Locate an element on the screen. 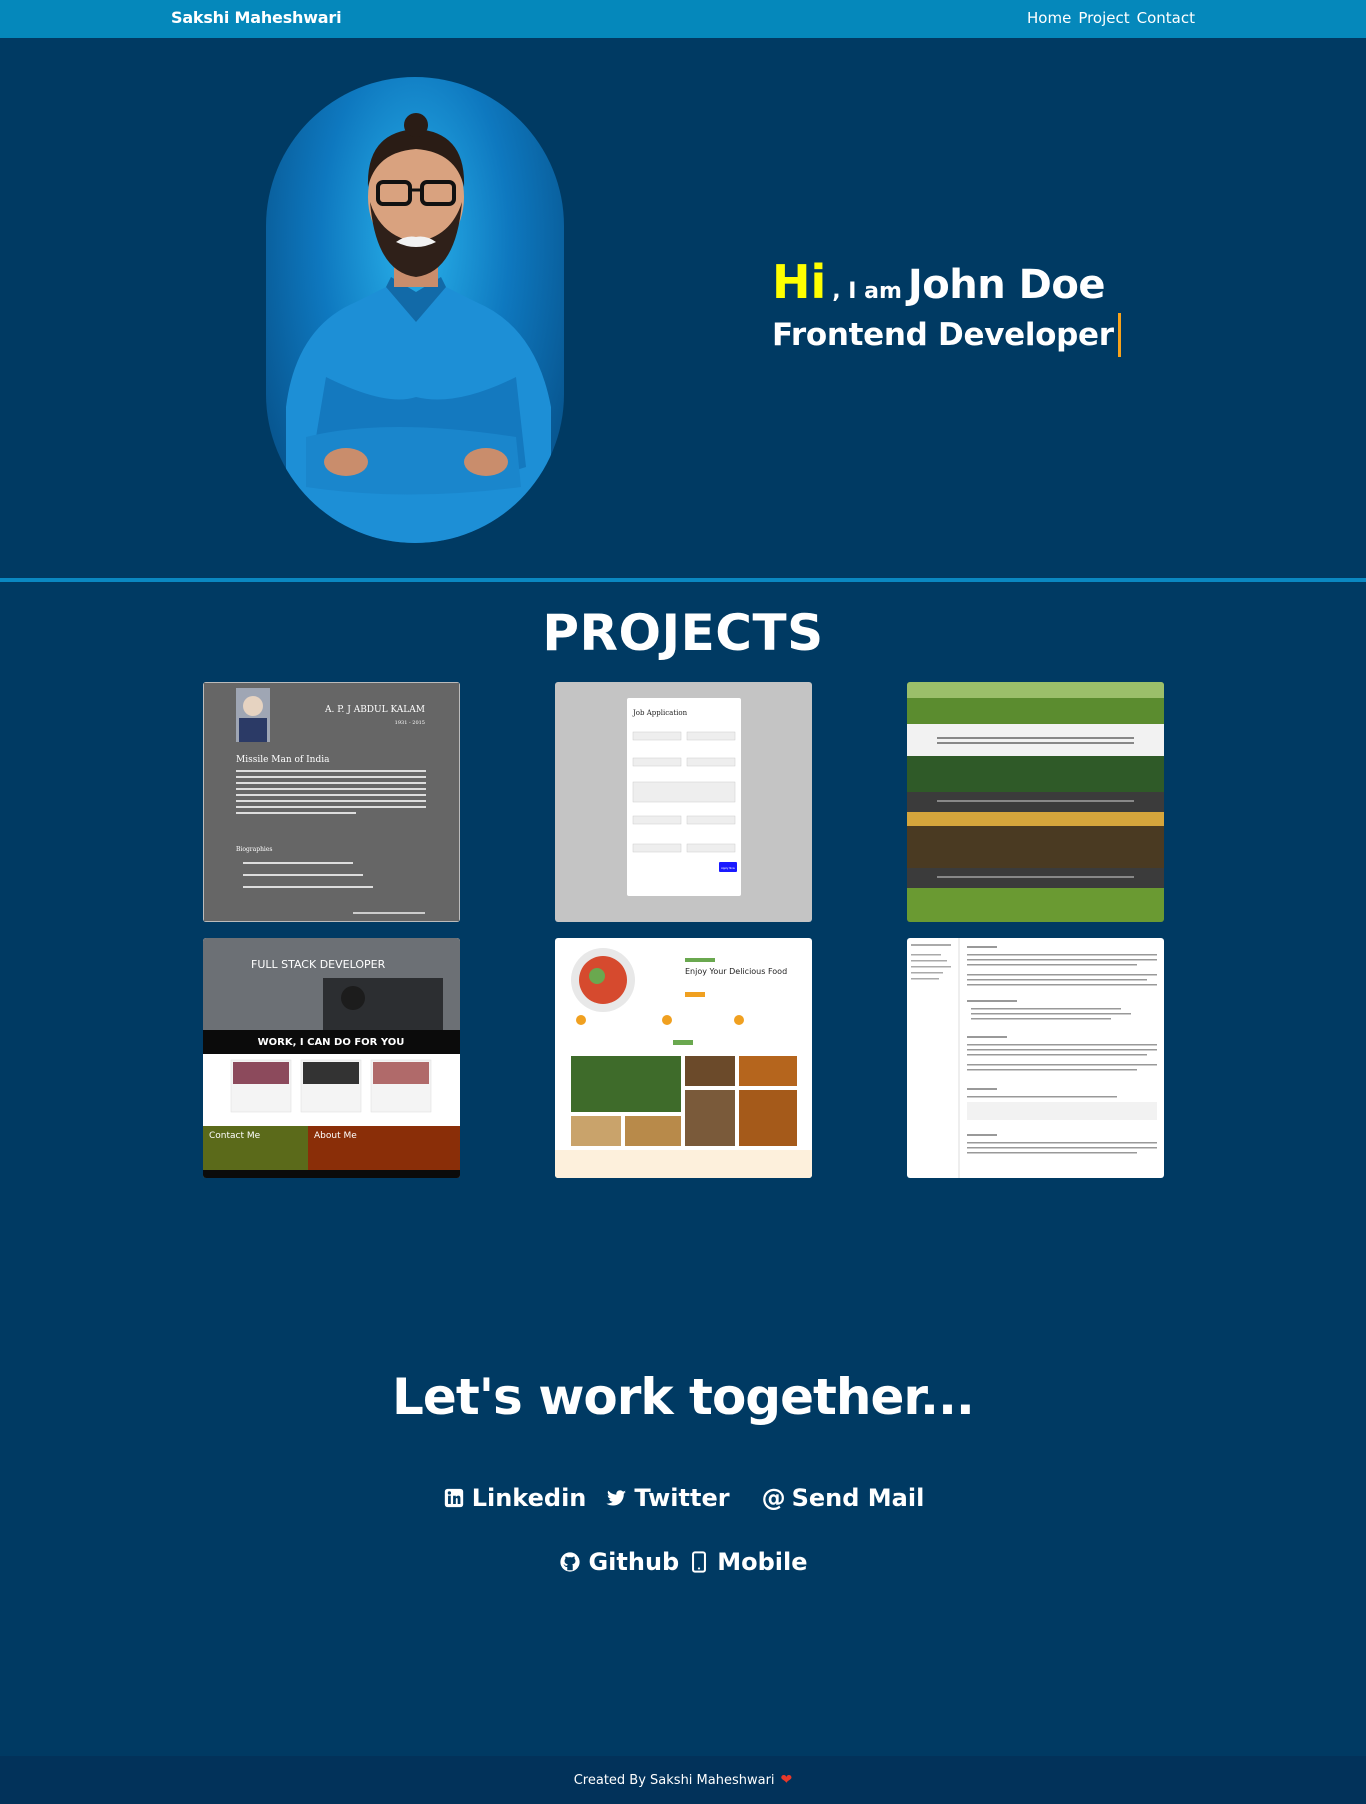 This screenshot has height=1804, width=1366. twitter-label: Twitter is located at coordinates (682, 1498).